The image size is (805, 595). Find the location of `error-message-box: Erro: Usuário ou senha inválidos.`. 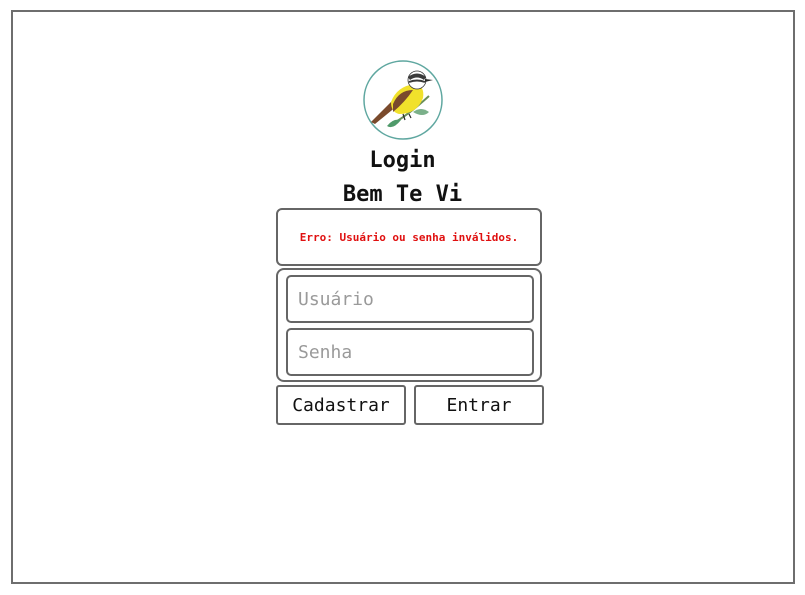

error-message-box: Erro: Usuário ou senha inválidos. is located at coordinates (409, 237).